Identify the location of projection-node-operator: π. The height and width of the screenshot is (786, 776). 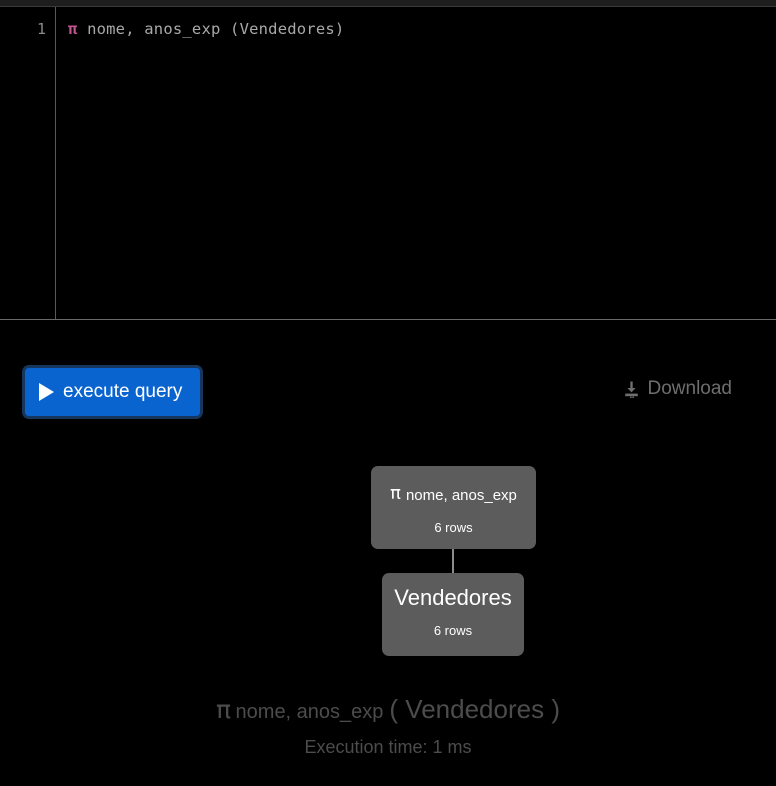
(395, 493).